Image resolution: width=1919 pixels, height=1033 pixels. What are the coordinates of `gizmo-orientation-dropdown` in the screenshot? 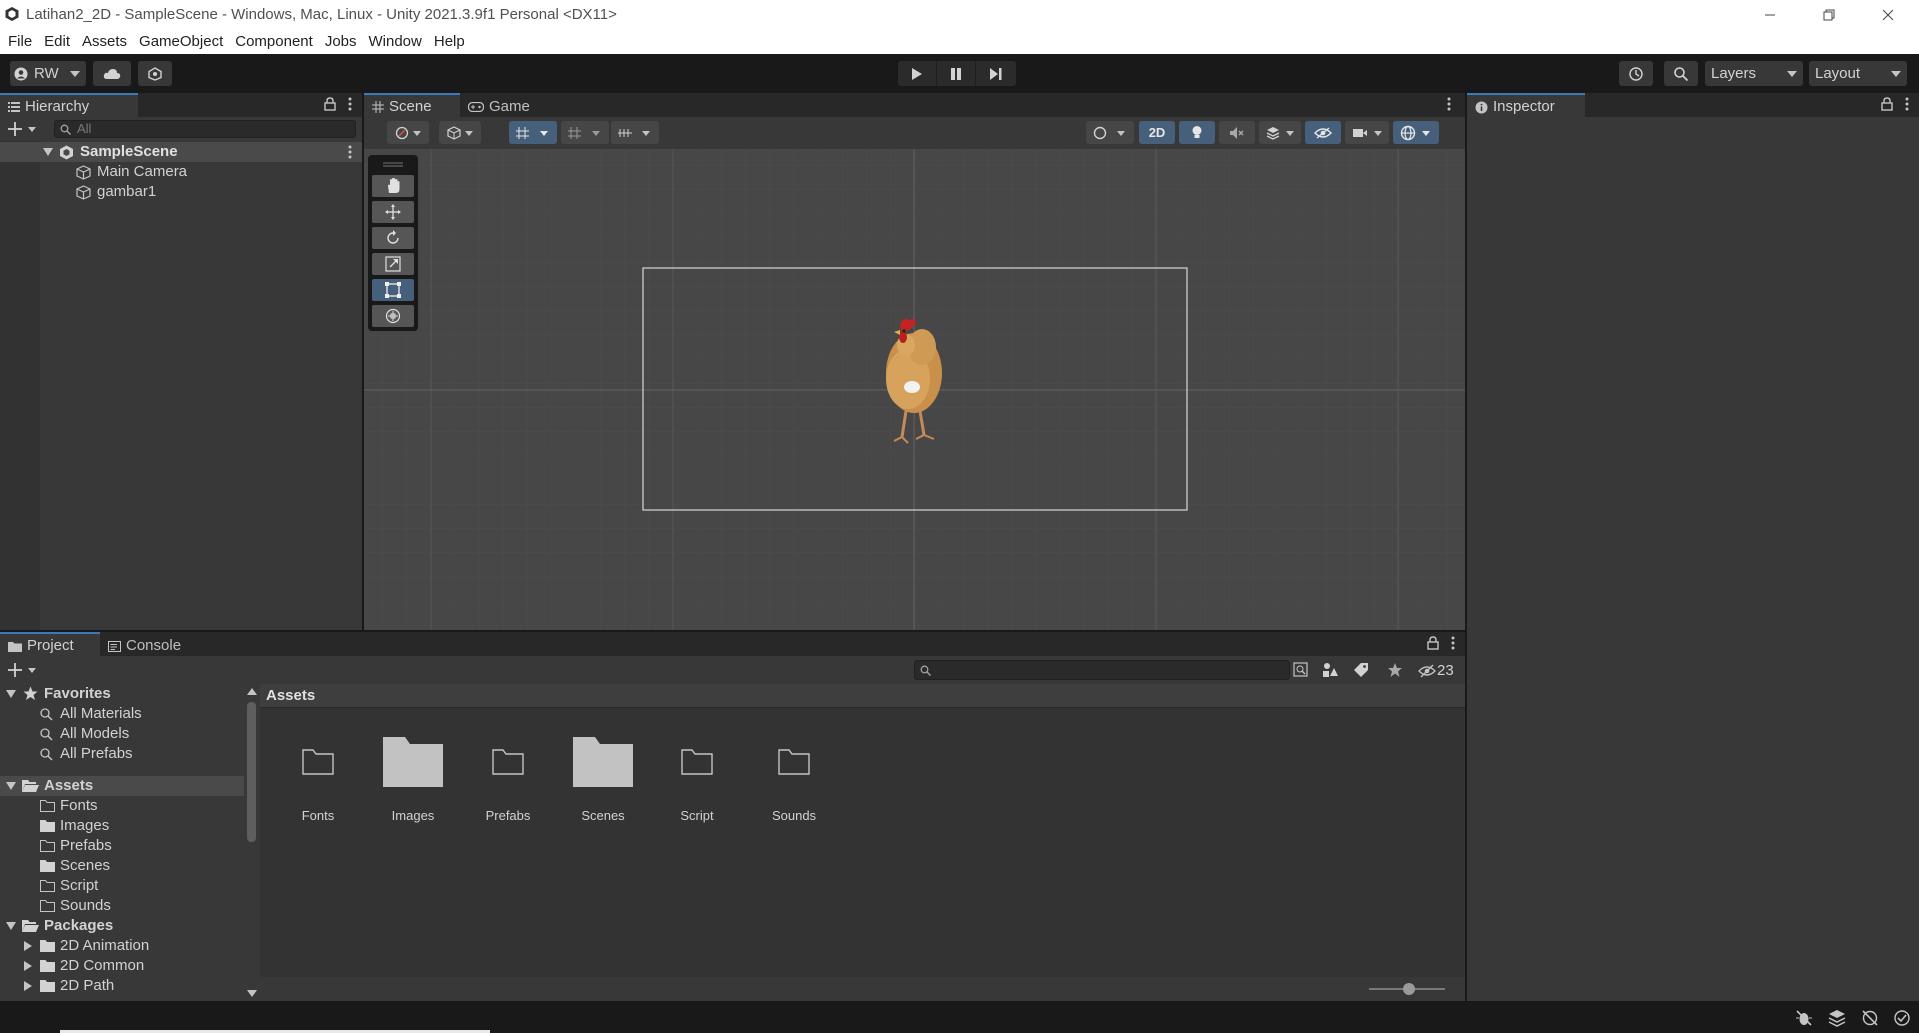 It's located at (1110, 132).